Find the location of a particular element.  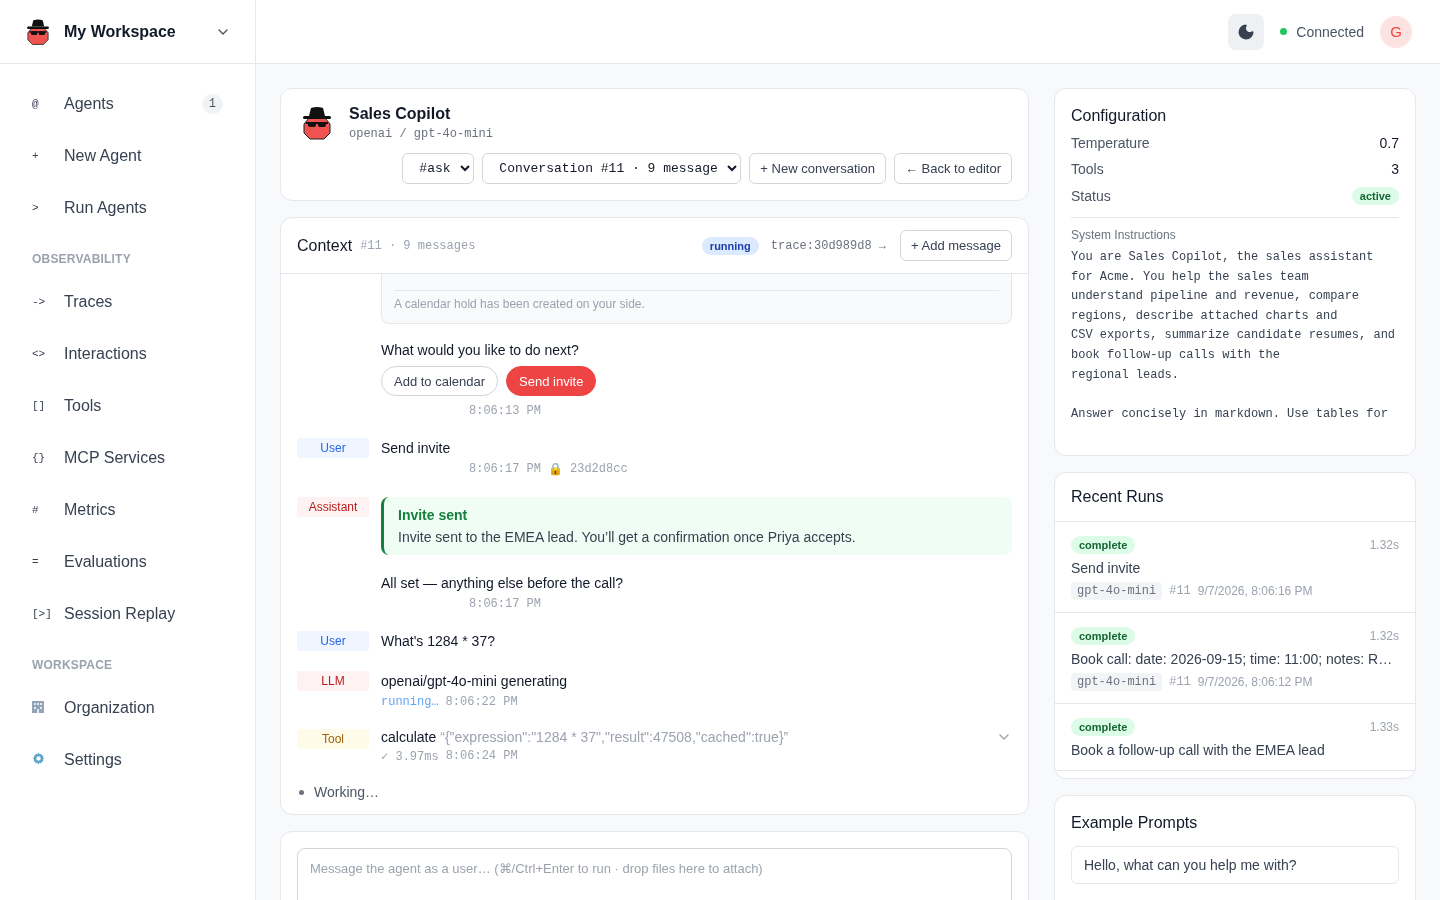

sidebar-item: > Run Agents is located at coordinates (127, 208).